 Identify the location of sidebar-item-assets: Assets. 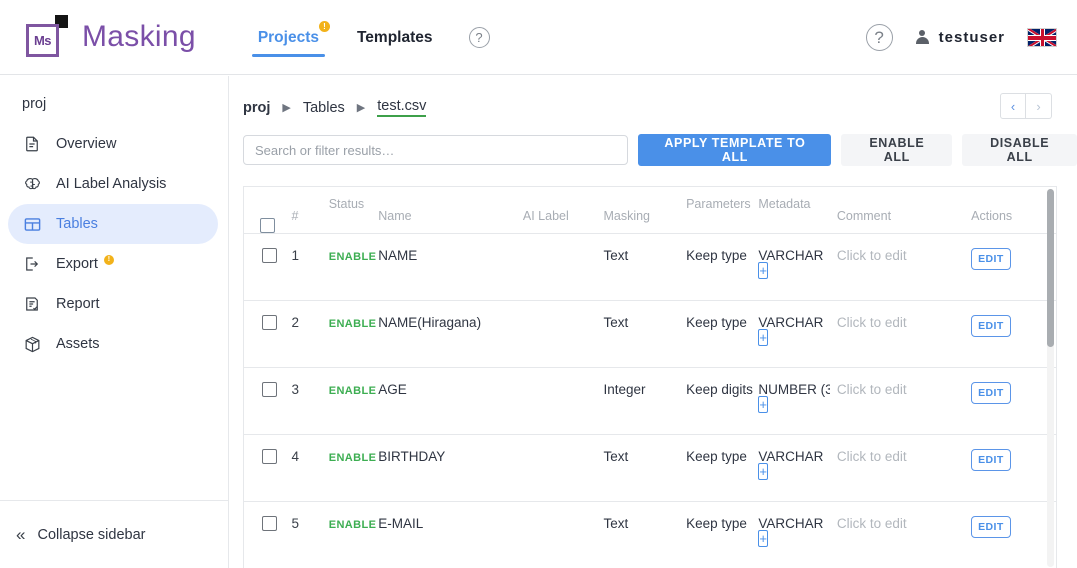
(113, 344).